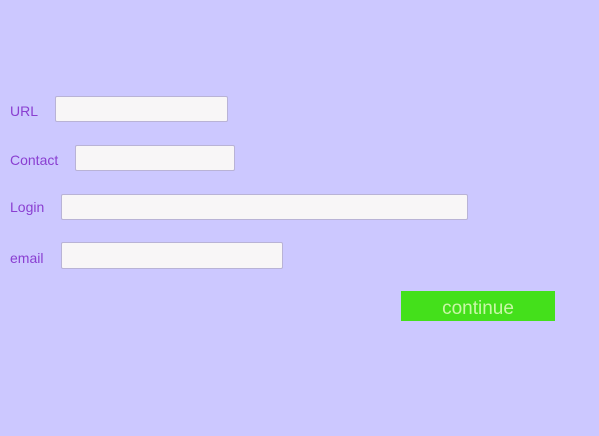  What do you see at coordinates (478, 306) in the screenshot?
I see `continue-button: continue` at bounding box center [478, 306].